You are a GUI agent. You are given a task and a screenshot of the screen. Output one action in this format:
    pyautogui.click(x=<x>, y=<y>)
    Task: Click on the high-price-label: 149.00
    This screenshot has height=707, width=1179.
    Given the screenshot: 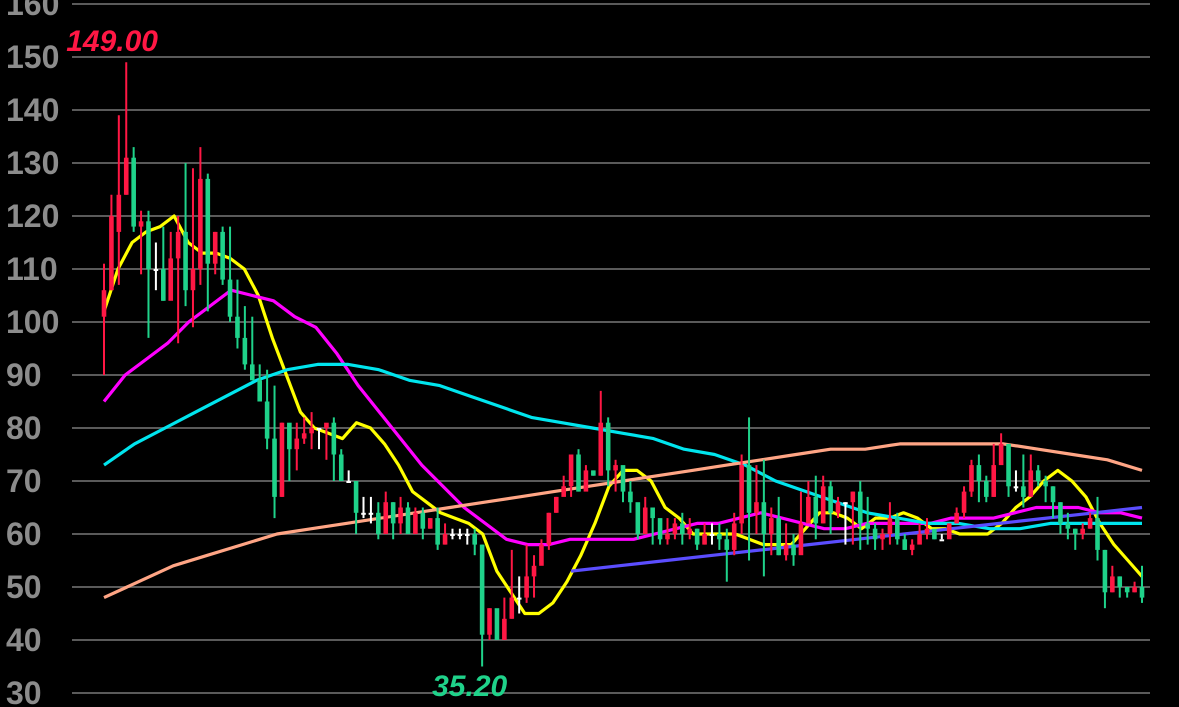 What is the action you would take?
    pyautogui.click(x=112, y=41)
    